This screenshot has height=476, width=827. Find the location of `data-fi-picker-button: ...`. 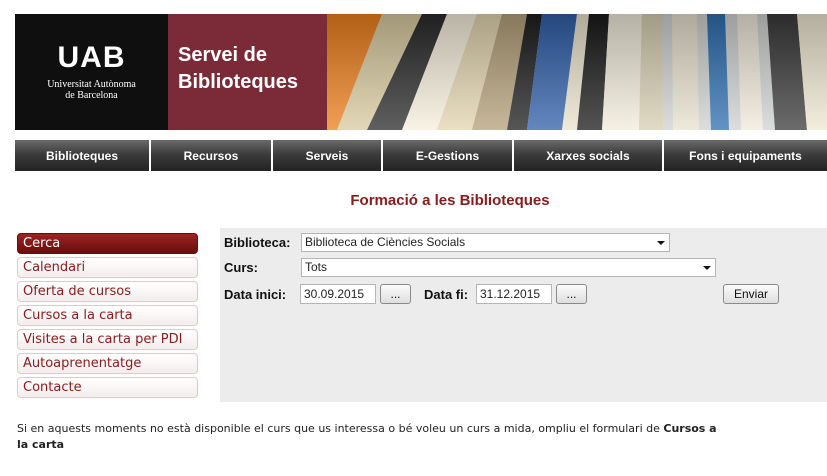

data-fi-picker-button: ... is located at coordinates (571, 294).